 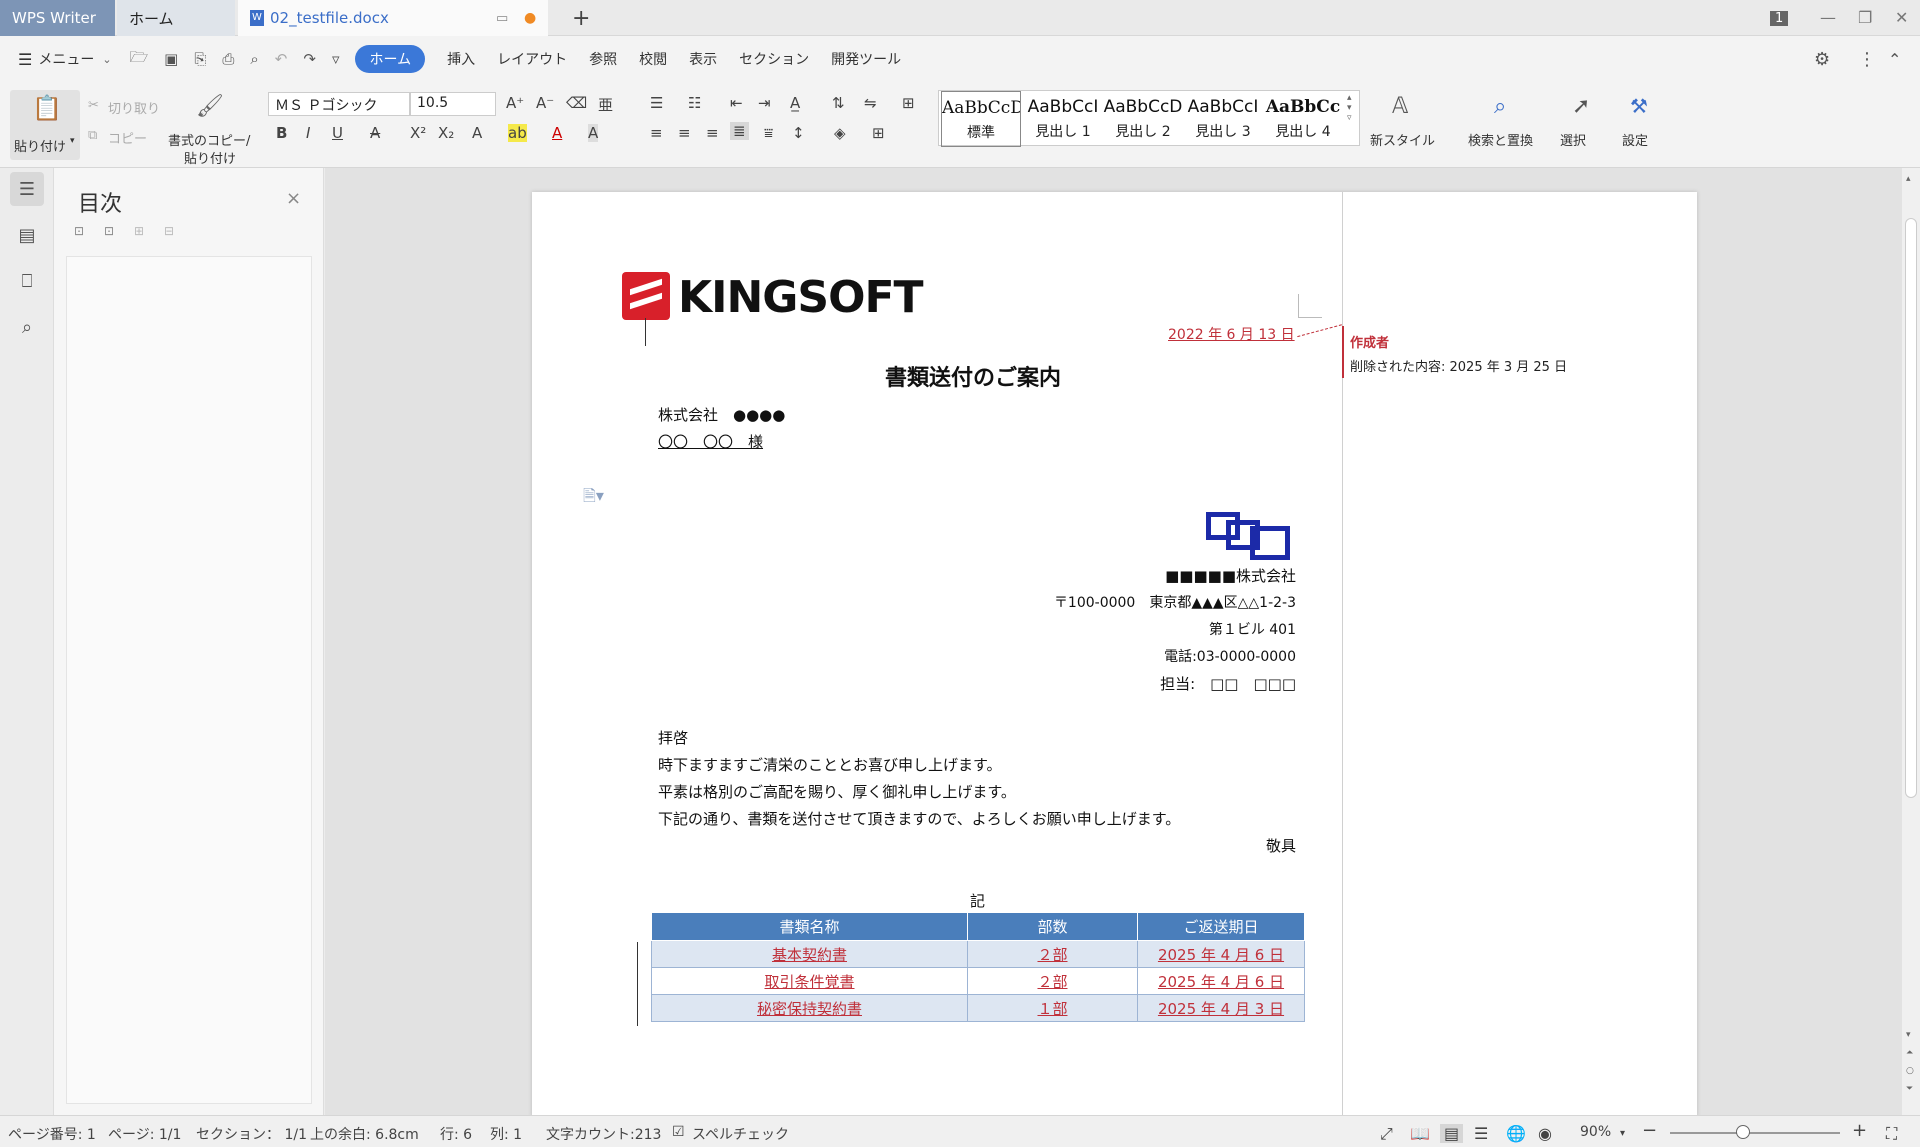 I want to click on style-heading-1: AaBbCcI 見出し 1, so click(x=1063, y=119).